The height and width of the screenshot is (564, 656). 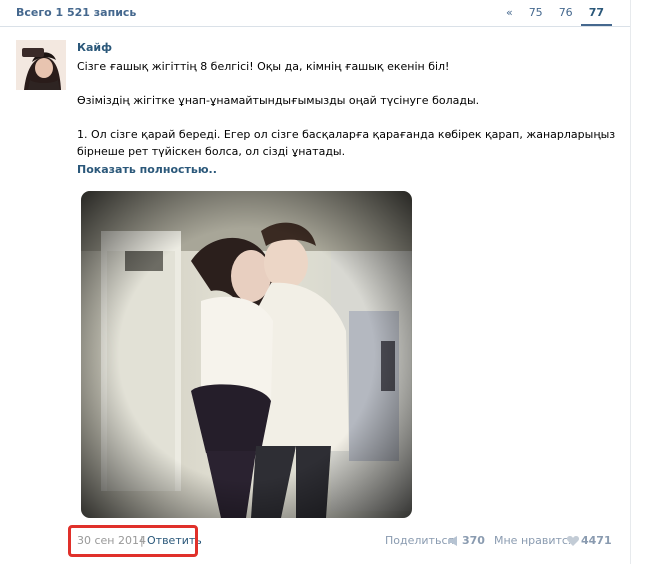 What do you see at coordinates (41, 65) in the screenshot?
I see `avatar` at bounding box center [41, 65].